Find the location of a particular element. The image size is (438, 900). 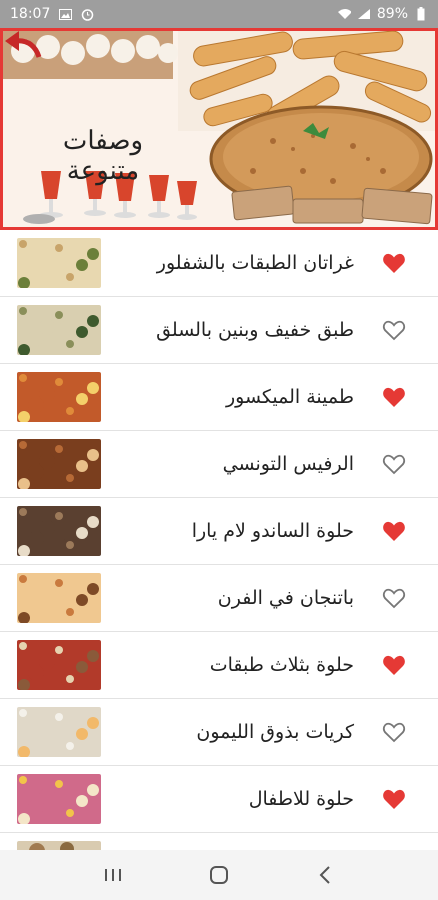

recipe-title: الرفيس التونسي is located at coordinates (288, 464).